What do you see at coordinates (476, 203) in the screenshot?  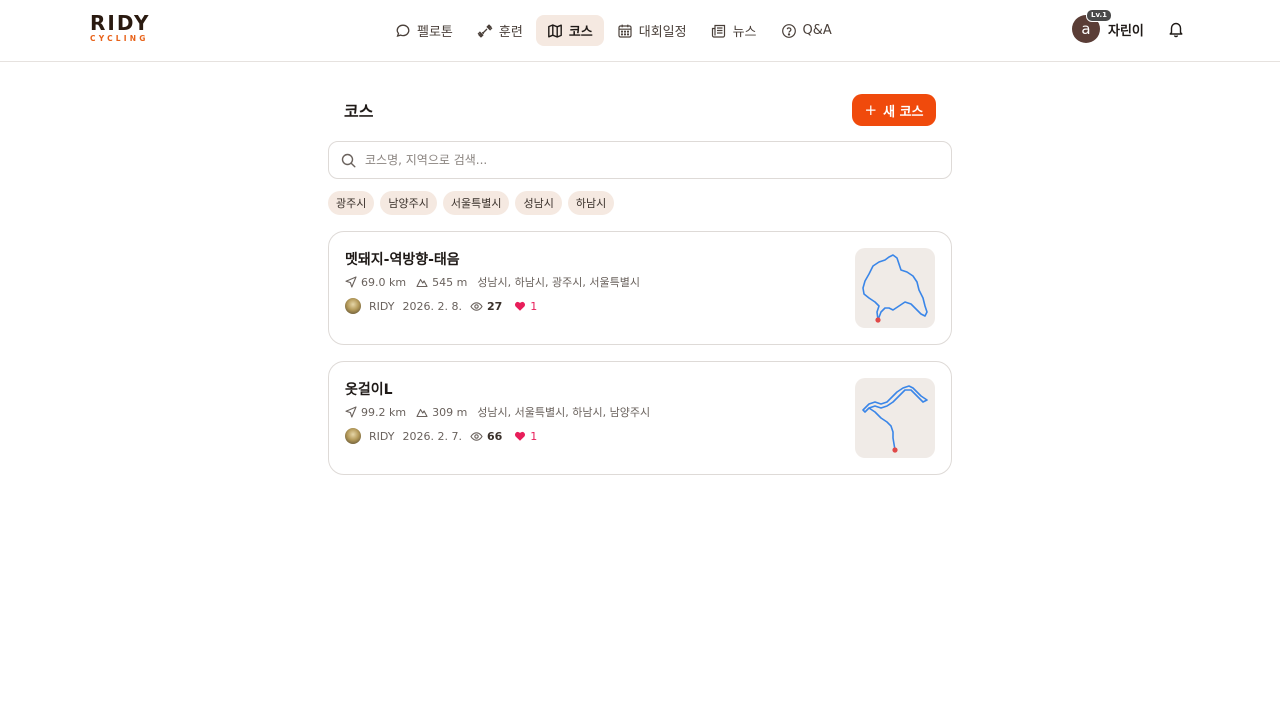 I see `filter-chip-seoul: 서울특별시` at bounding box center [476, 203].